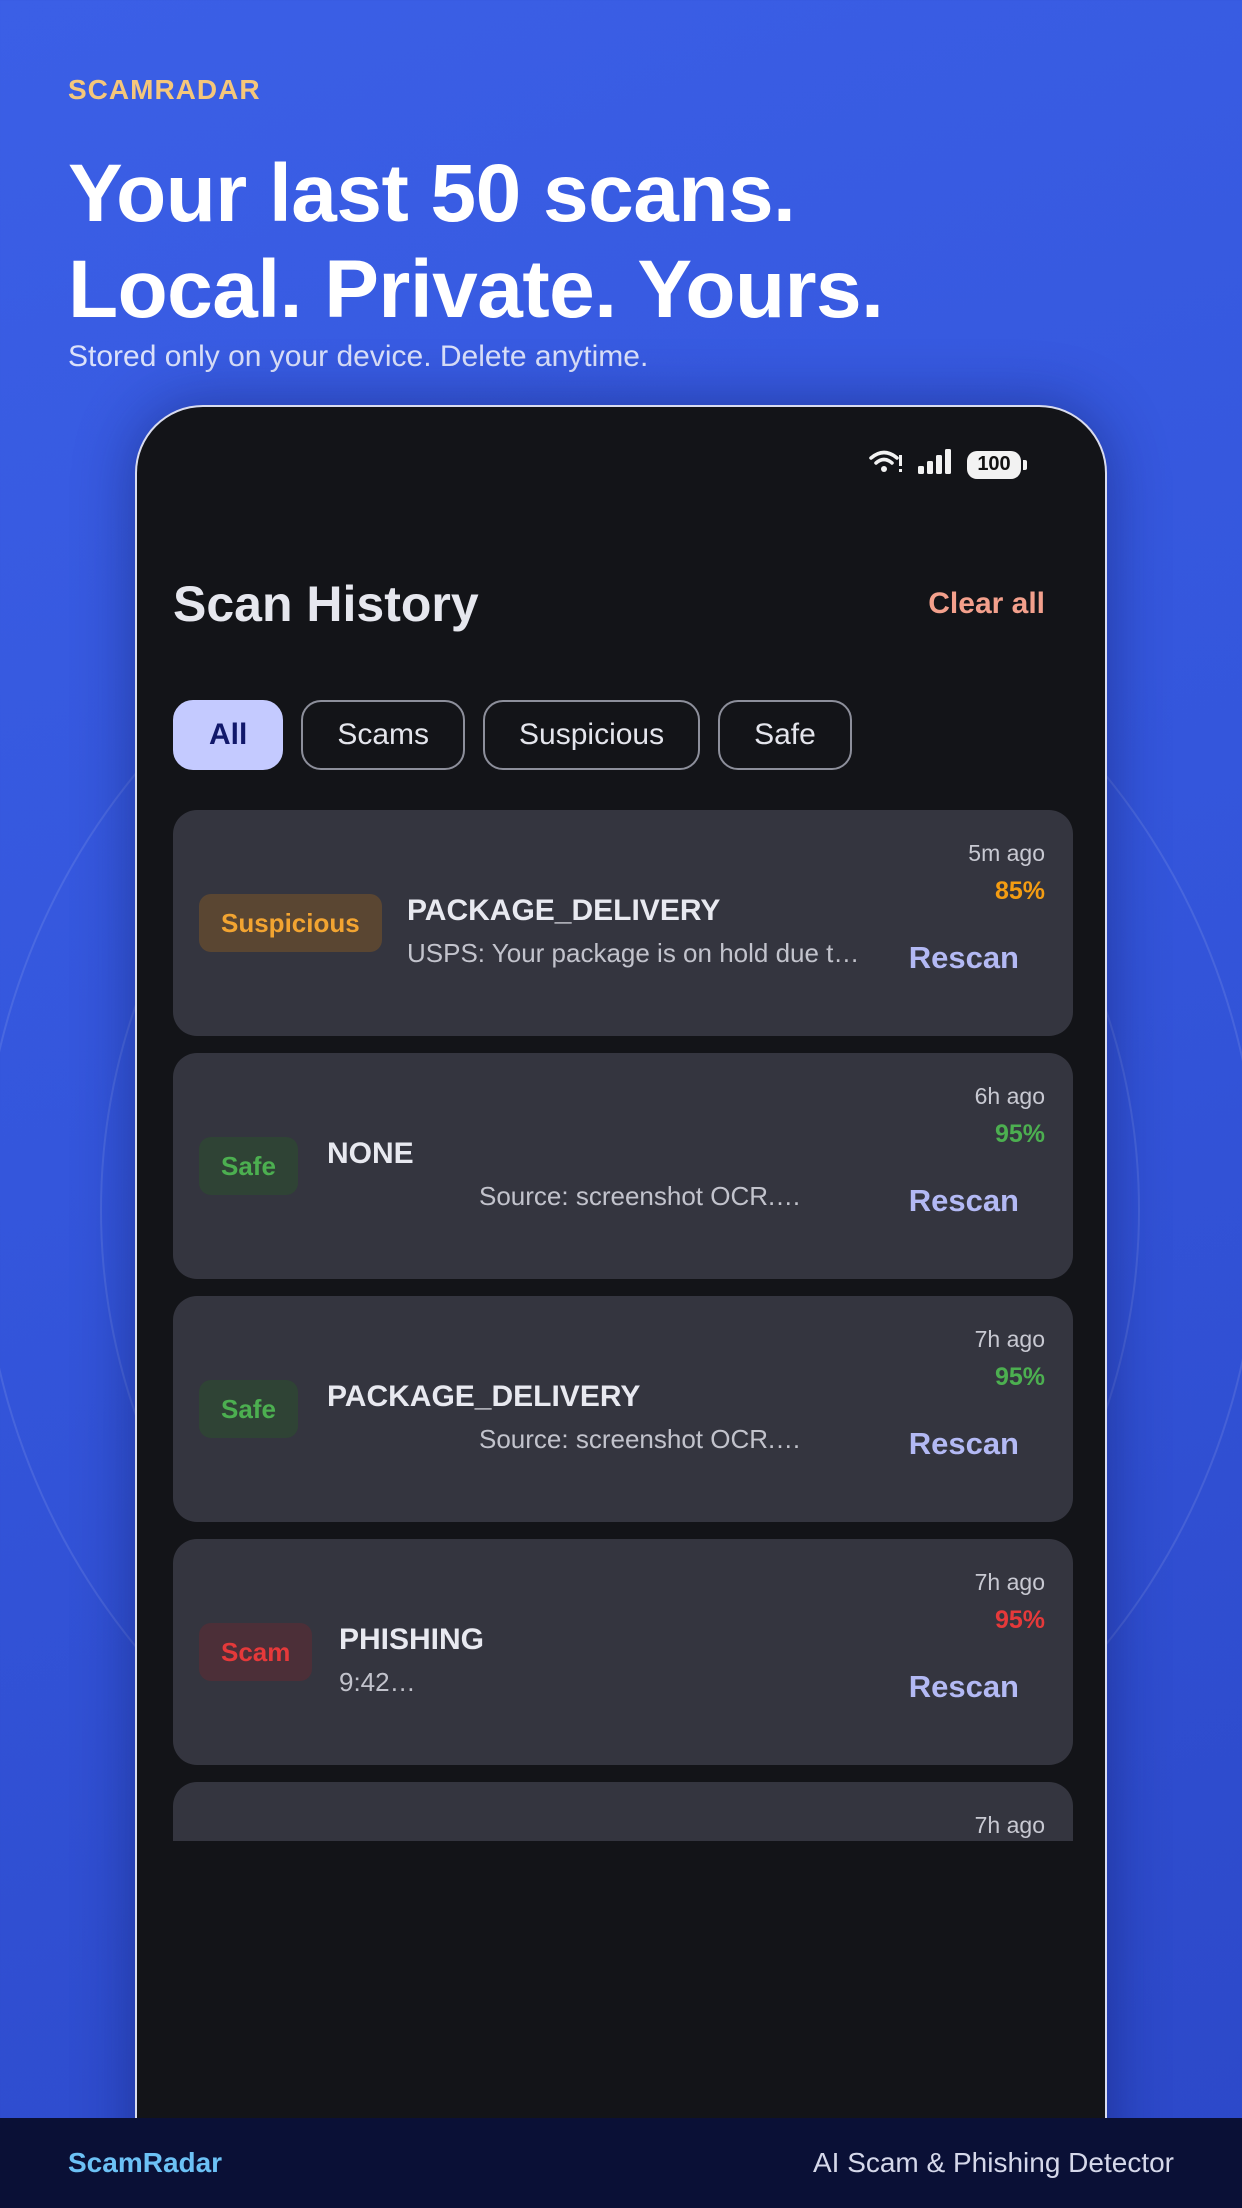 The width and height of the screenshot is (1242, 2208). What do you see at coordinates (993, 2162) in the screenshot?
I see `footer-tagline: AI Scam & Phishing Detector` at bounding box center [993, 2162].